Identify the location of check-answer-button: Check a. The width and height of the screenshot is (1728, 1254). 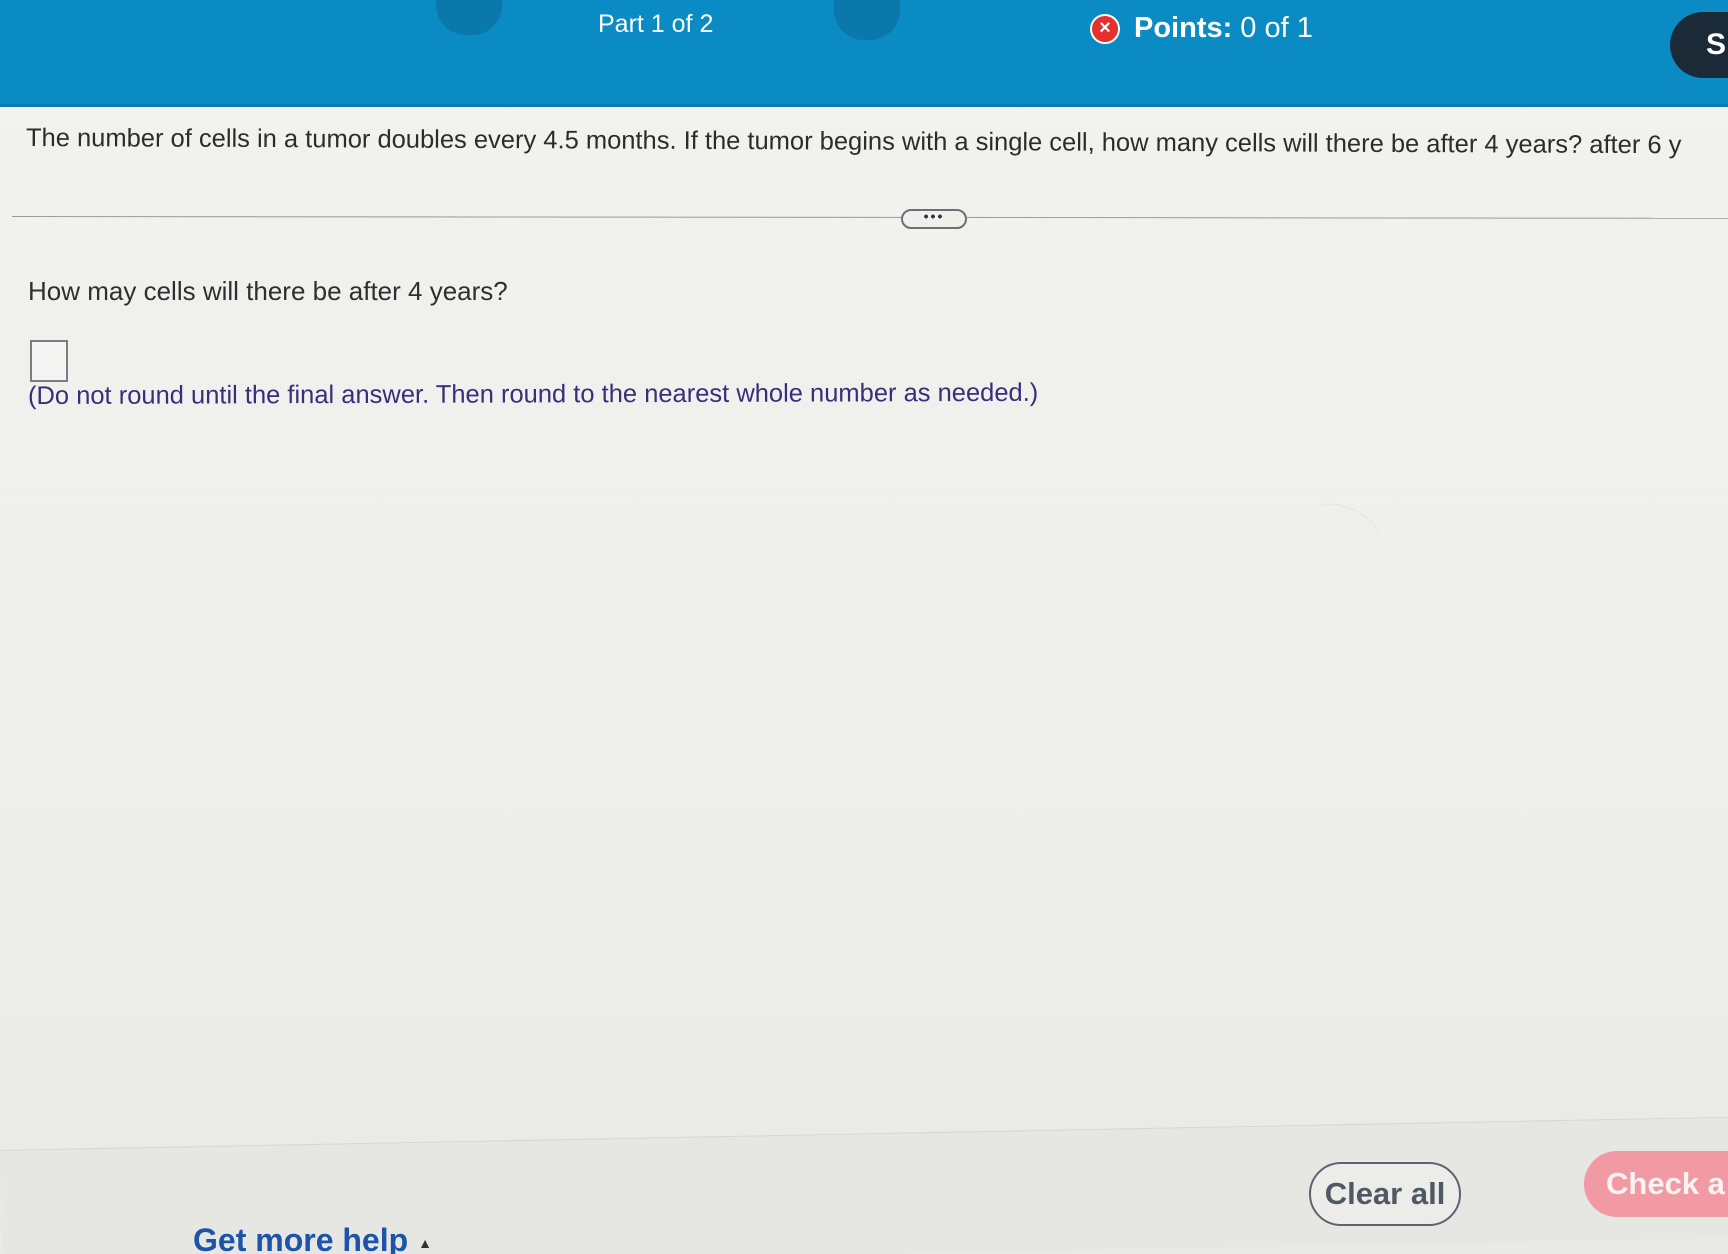
(1656, 1184).